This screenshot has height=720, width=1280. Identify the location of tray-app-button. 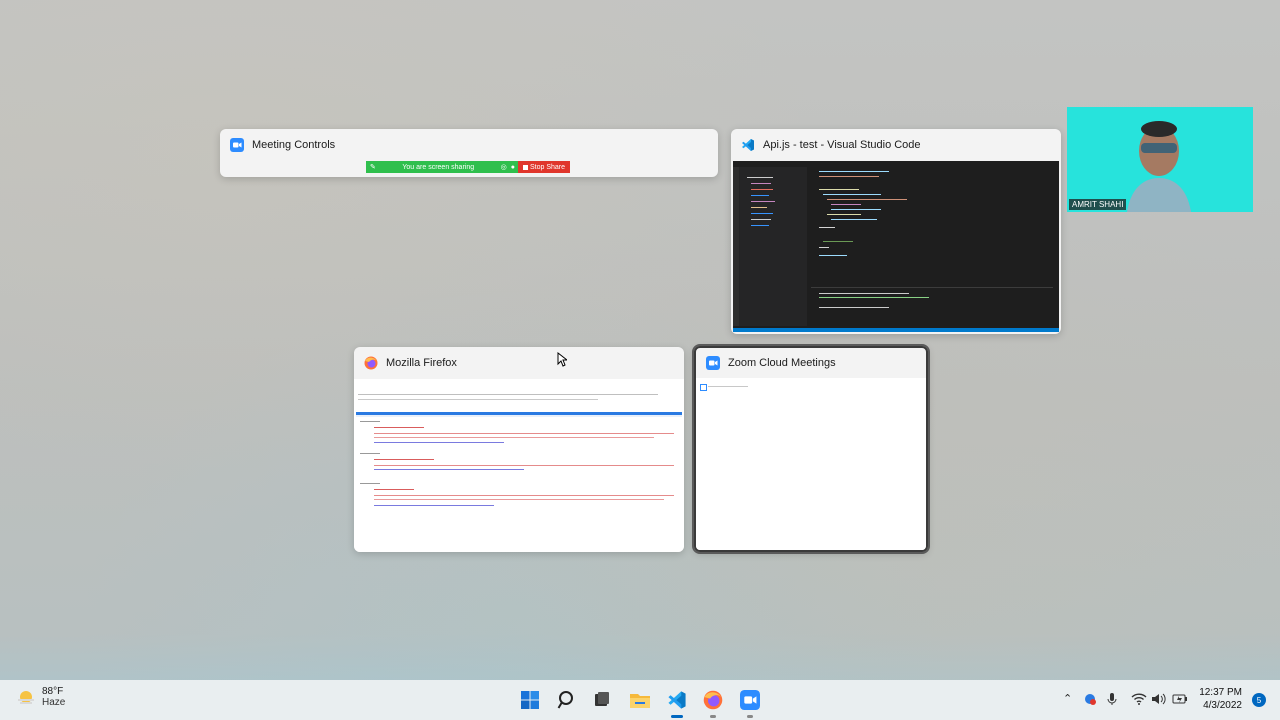
(1090, 700).